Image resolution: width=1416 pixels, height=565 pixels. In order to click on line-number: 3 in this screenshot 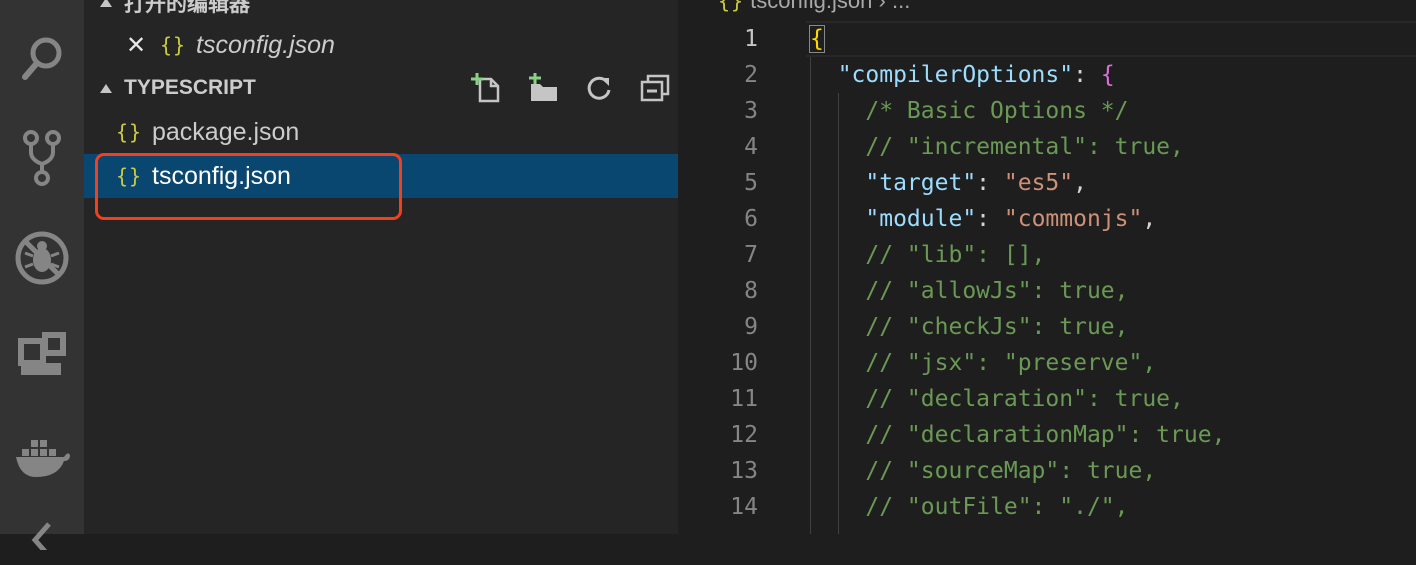, I will do `click(751, 111)`.